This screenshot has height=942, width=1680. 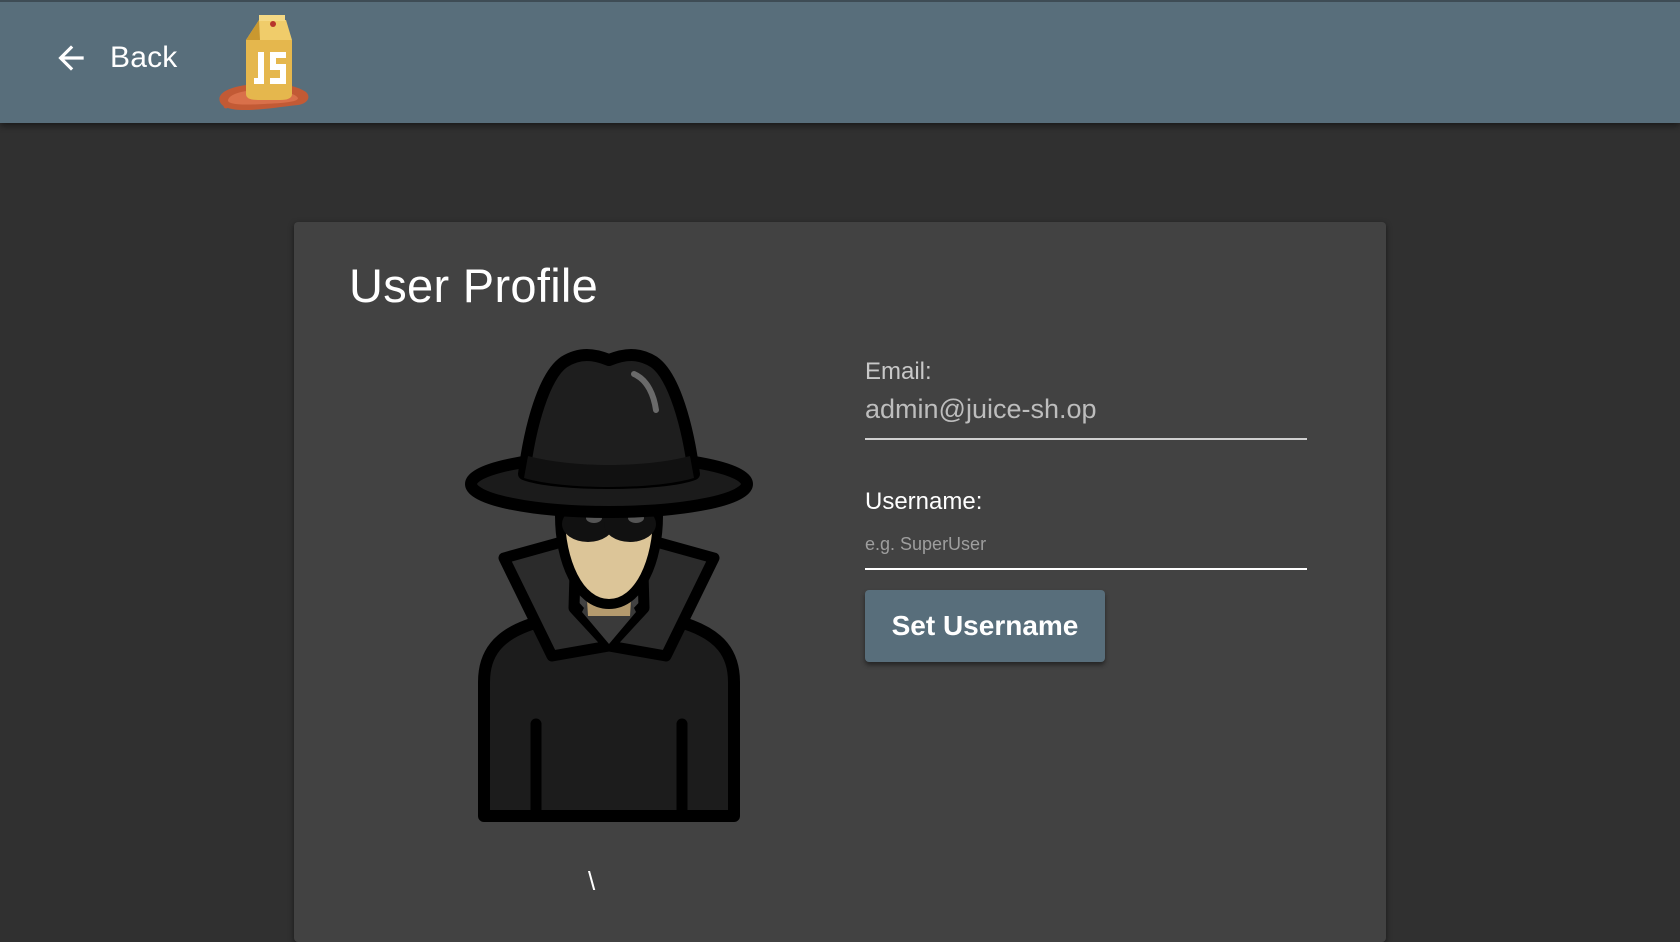 What do you see at coordinates (840, 61) in the screenshot?
I see `top-toolbar: Back` at bounding box center [840, 61].